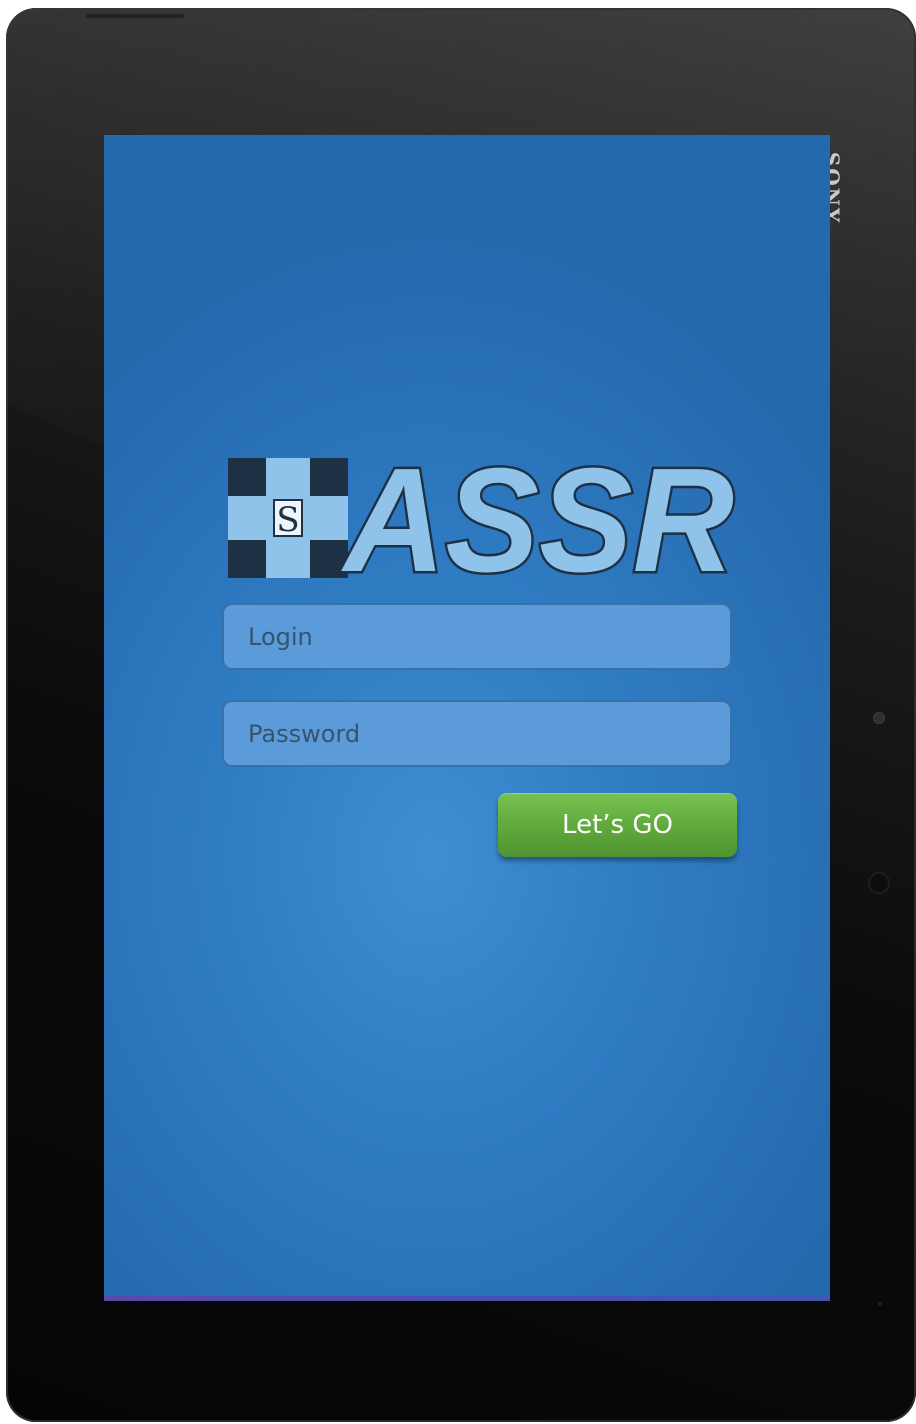 This screenshot has width=916, height=1424. What do you see at coordinates (477, 733) in the screenshot?
I see `password-input` at bounding box center [477, 733].